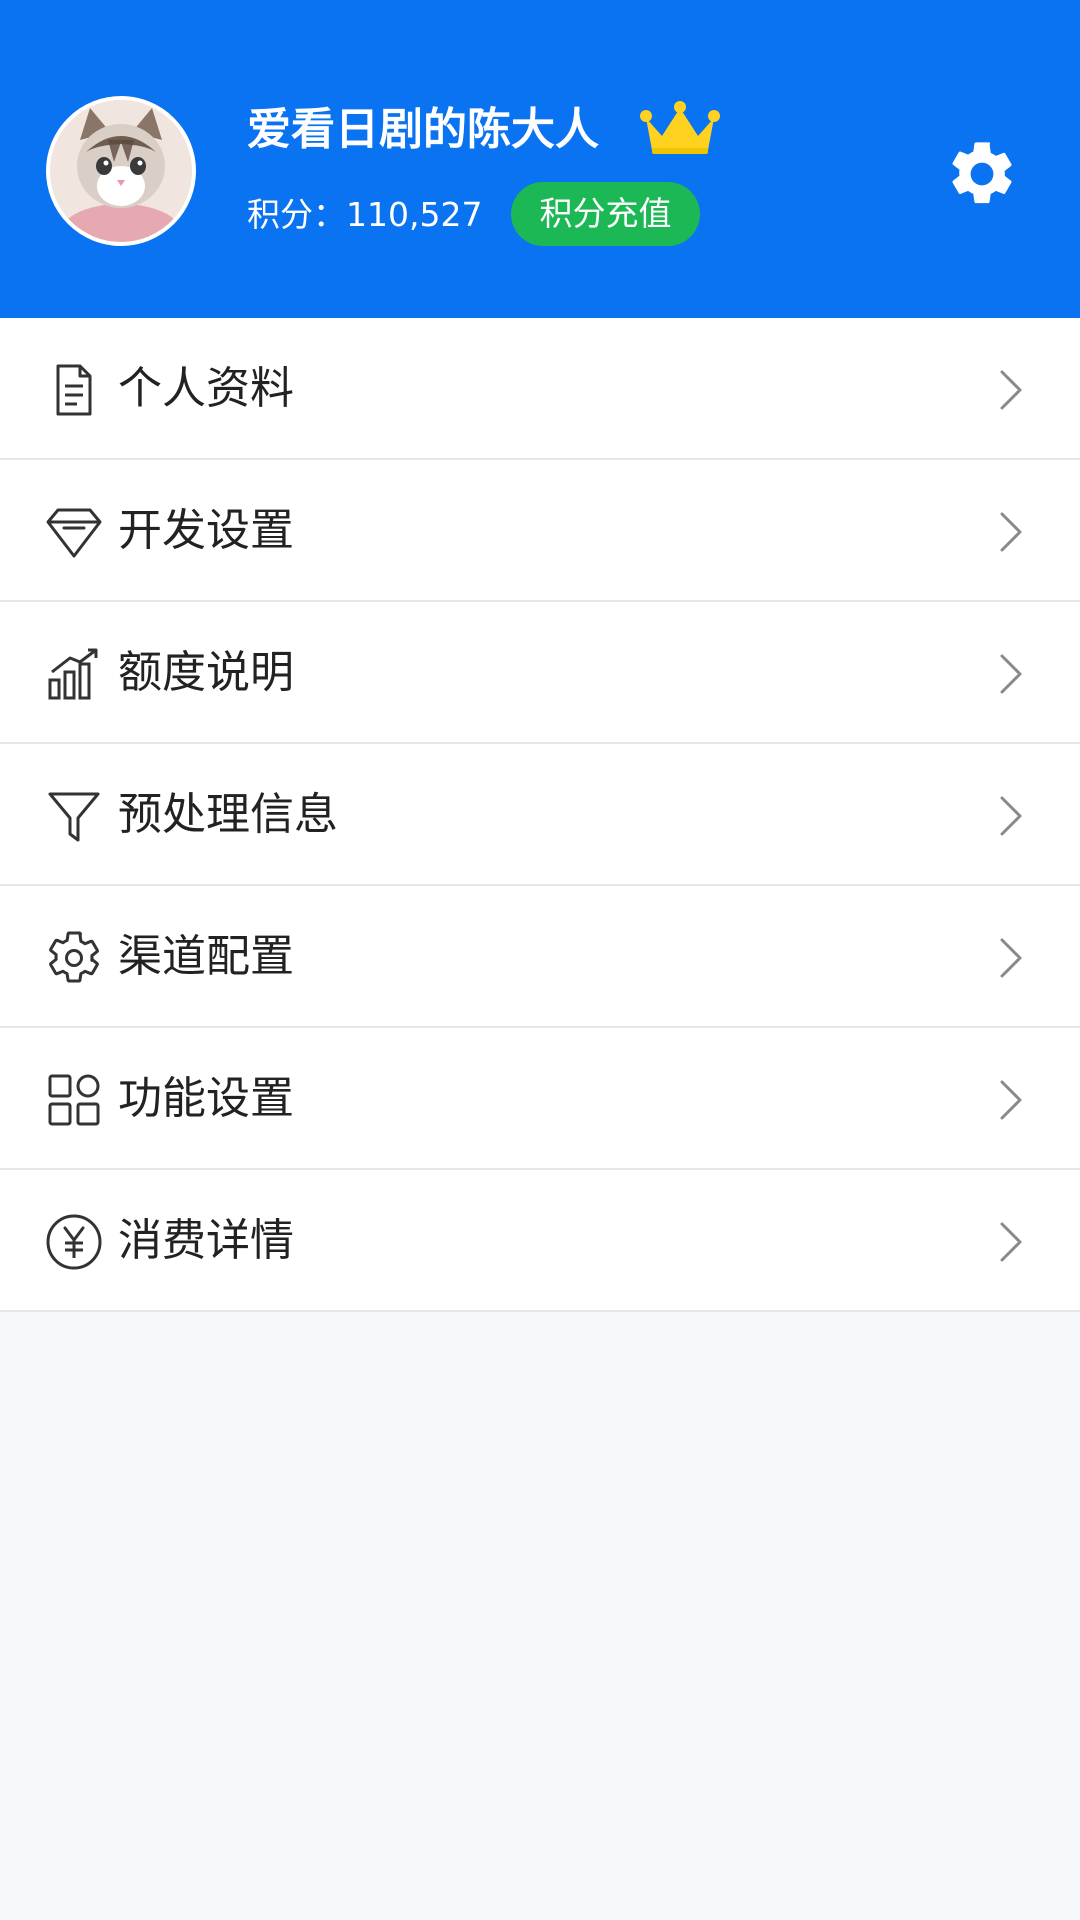 Image resolution: width=1080 pixels, height=1920 pixels. I want to click on menu-item-dev-settings: 开发设置, so click(540, 531).